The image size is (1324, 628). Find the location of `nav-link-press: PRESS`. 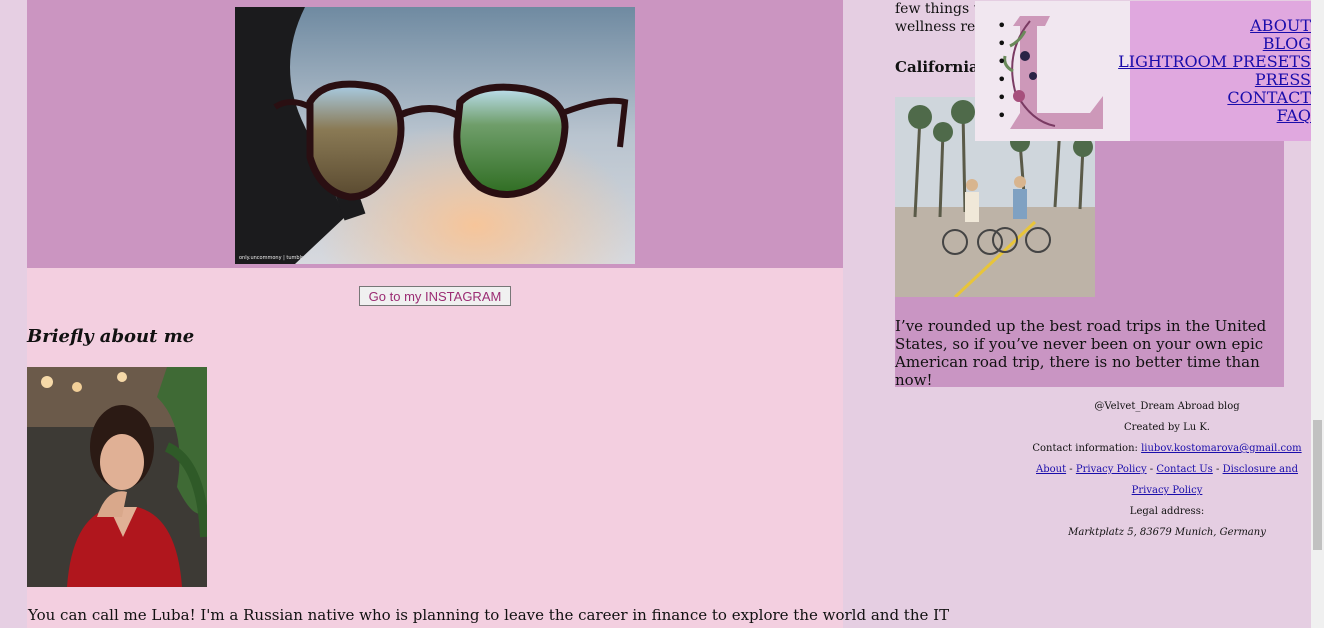

nav-link-press: PRESS is located at coordinates (1283, 79).